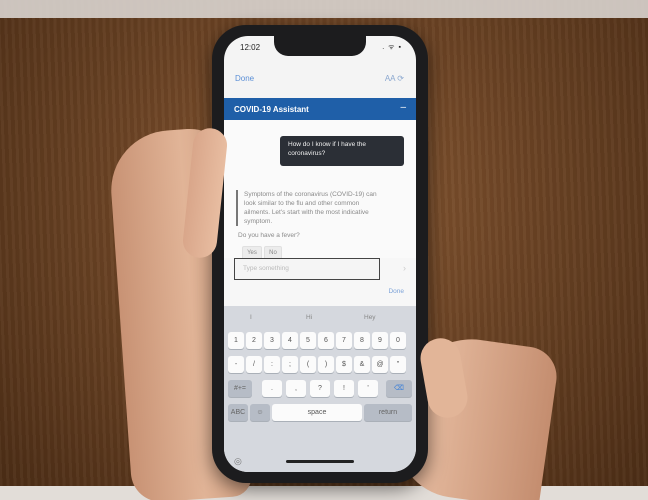 The width and height of the screenshot is (648, 500). I want to click on home-indicator, so click(320, 461).